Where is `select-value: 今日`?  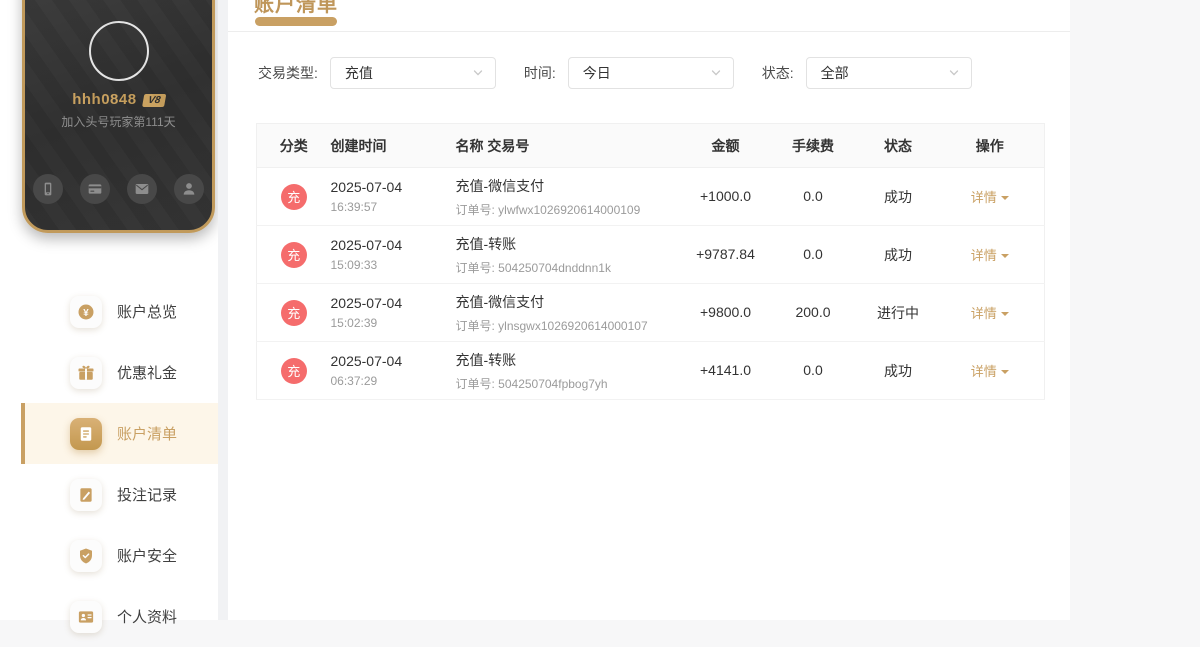
select-value: 今日 is located at coordinates (596, 73).